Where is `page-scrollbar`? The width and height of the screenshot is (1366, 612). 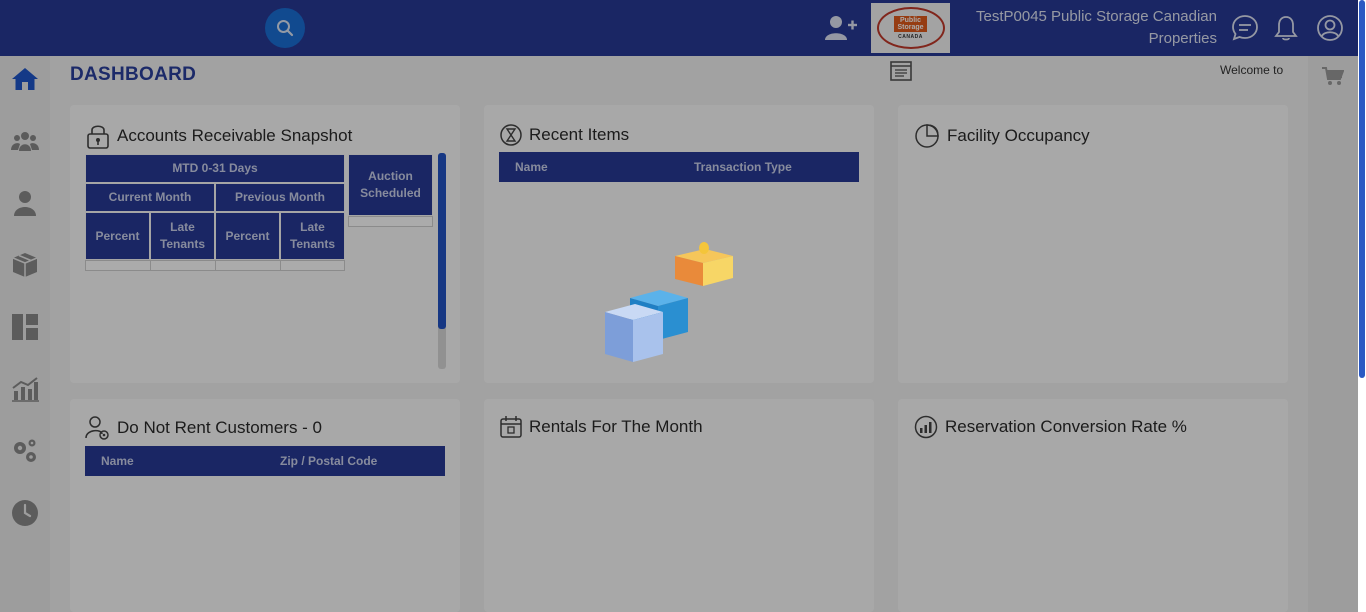
page-scrollbar is located at coordinates (1362, 306).